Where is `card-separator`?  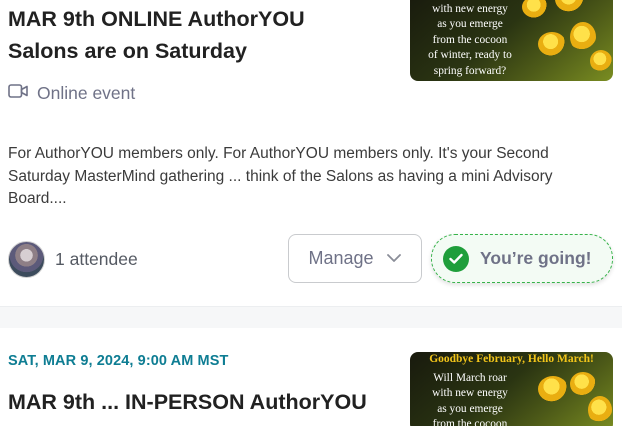 card-separator is located at coordinates (311, 317).